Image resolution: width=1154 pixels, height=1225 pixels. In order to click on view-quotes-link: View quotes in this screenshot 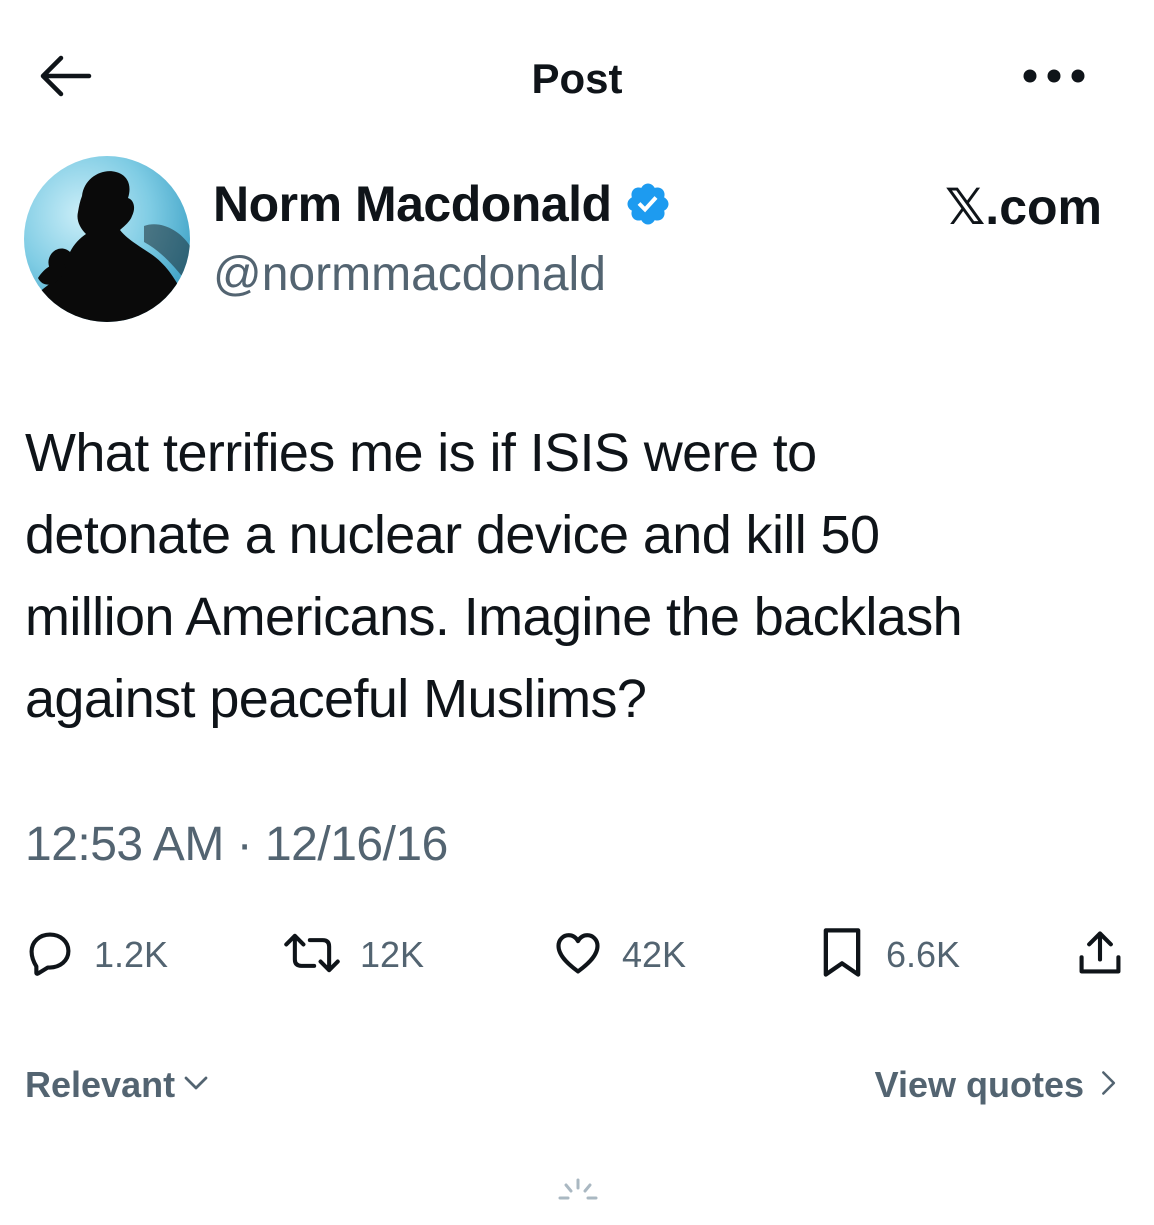, I will do `click(998, 1085)`.